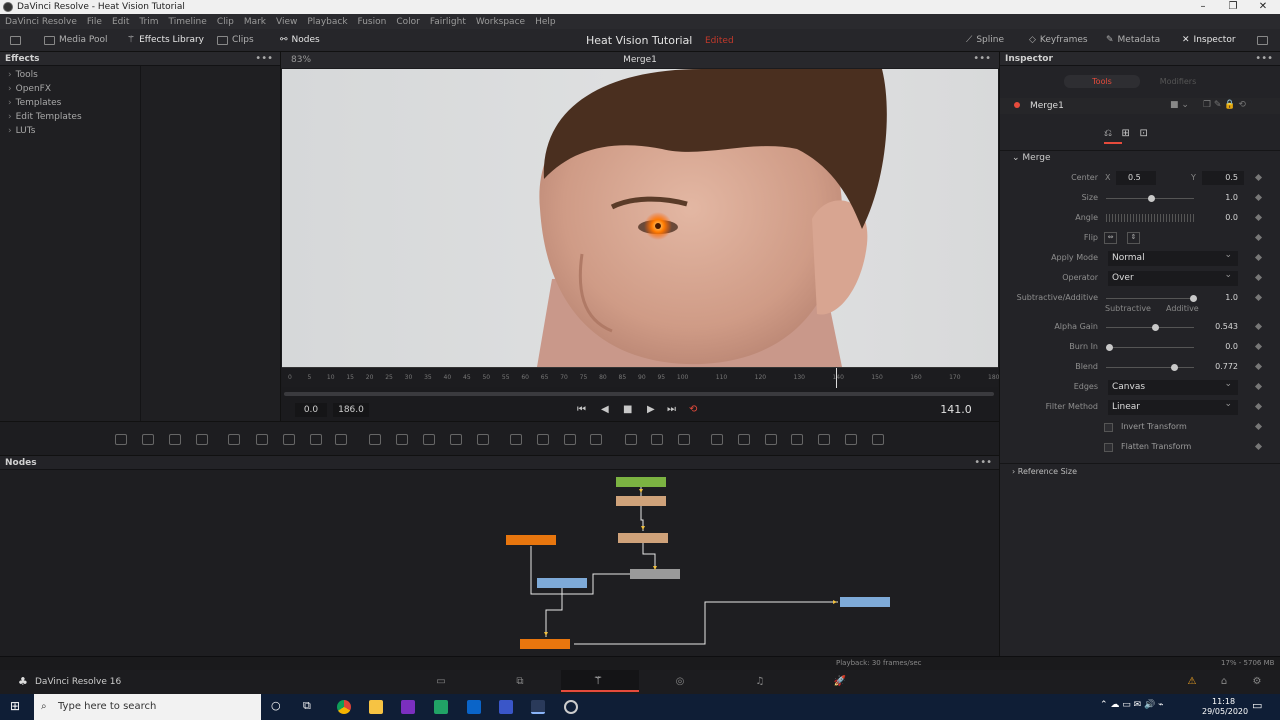  I want to click on alpha-gain-slider, so click(1150, 327).